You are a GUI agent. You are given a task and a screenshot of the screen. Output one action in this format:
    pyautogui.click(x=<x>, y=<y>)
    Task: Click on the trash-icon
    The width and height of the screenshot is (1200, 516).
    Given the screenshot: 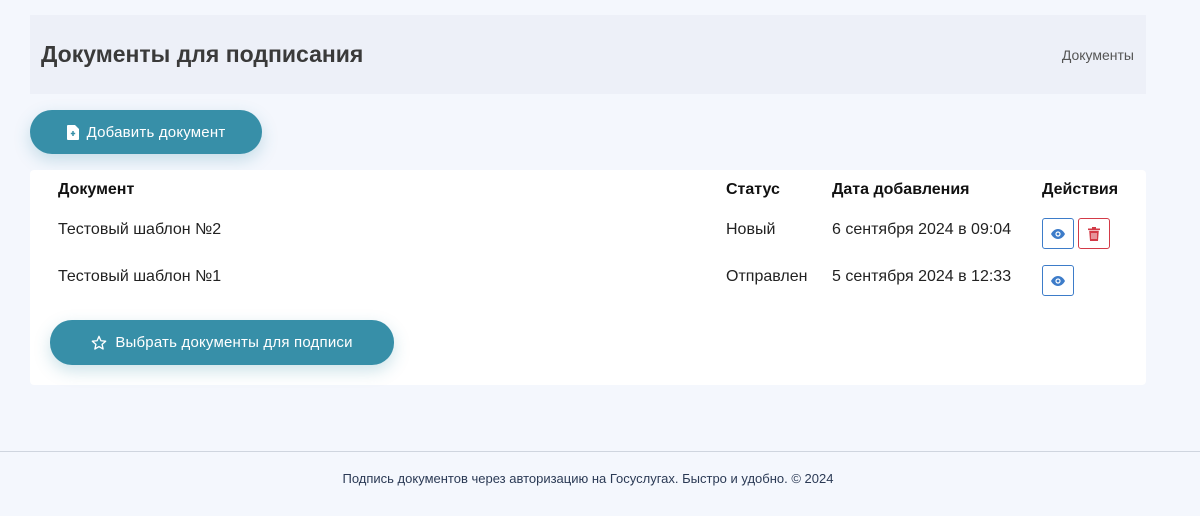 What is the action you would take?
    pyautogui.click(x=1094, y=233)
    